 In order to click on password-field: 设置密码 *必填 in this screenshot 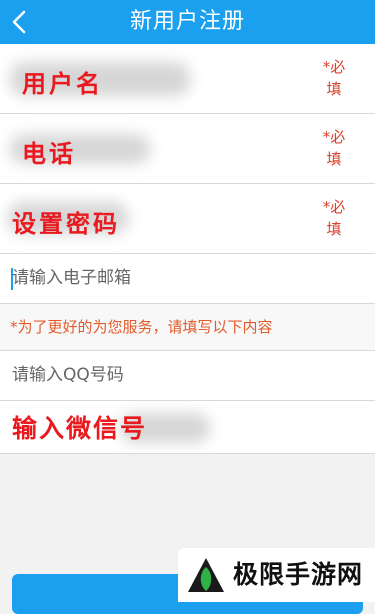, I will do `click(187, 219)`.